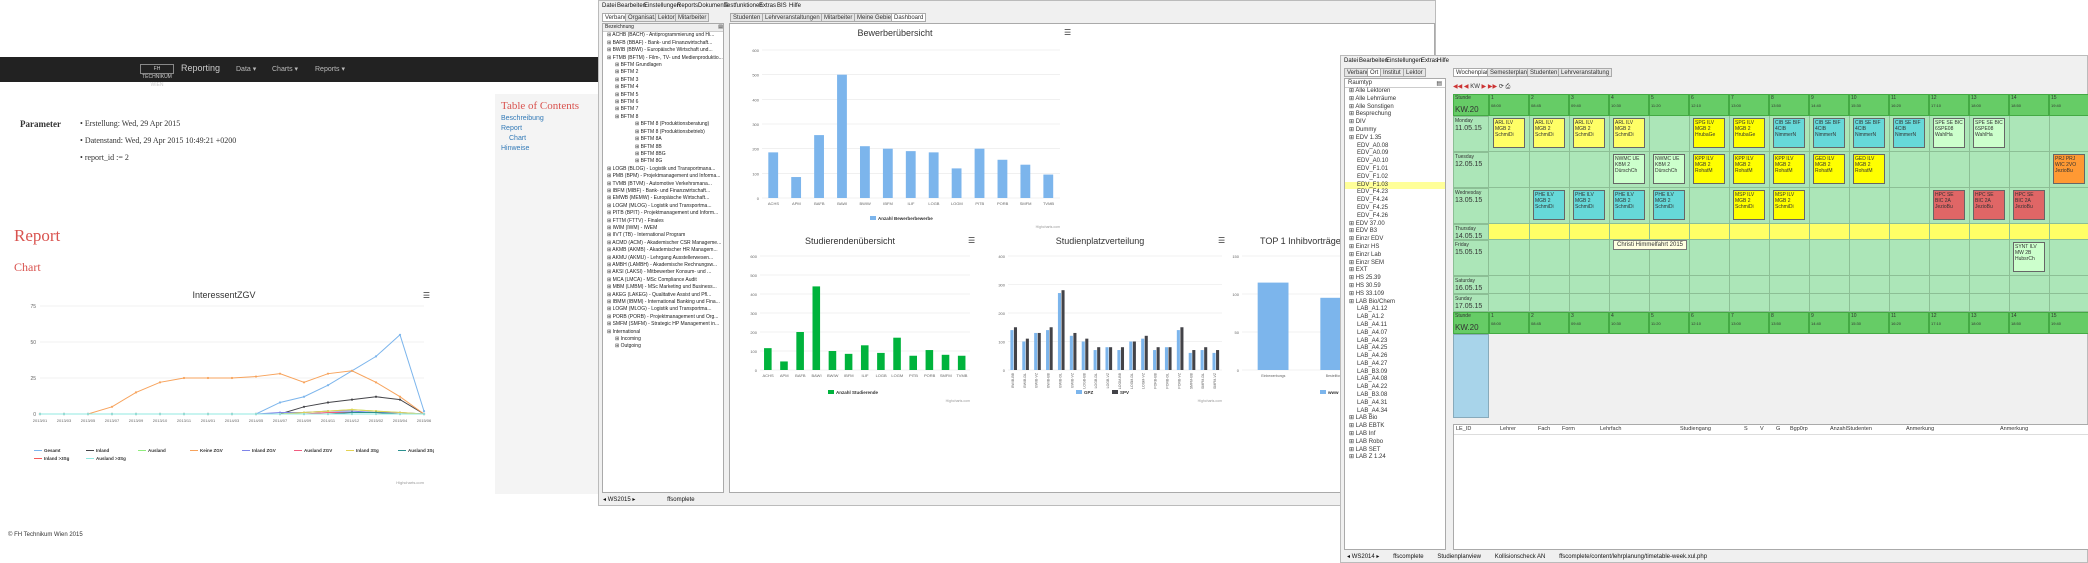 Image resolution: width=2088 pixels, height=563 pixels. Describe the element at coordinates (1395, 303) in the screenshot. I see `room-item: ⊞ LAB Bio/Chem` at that location.